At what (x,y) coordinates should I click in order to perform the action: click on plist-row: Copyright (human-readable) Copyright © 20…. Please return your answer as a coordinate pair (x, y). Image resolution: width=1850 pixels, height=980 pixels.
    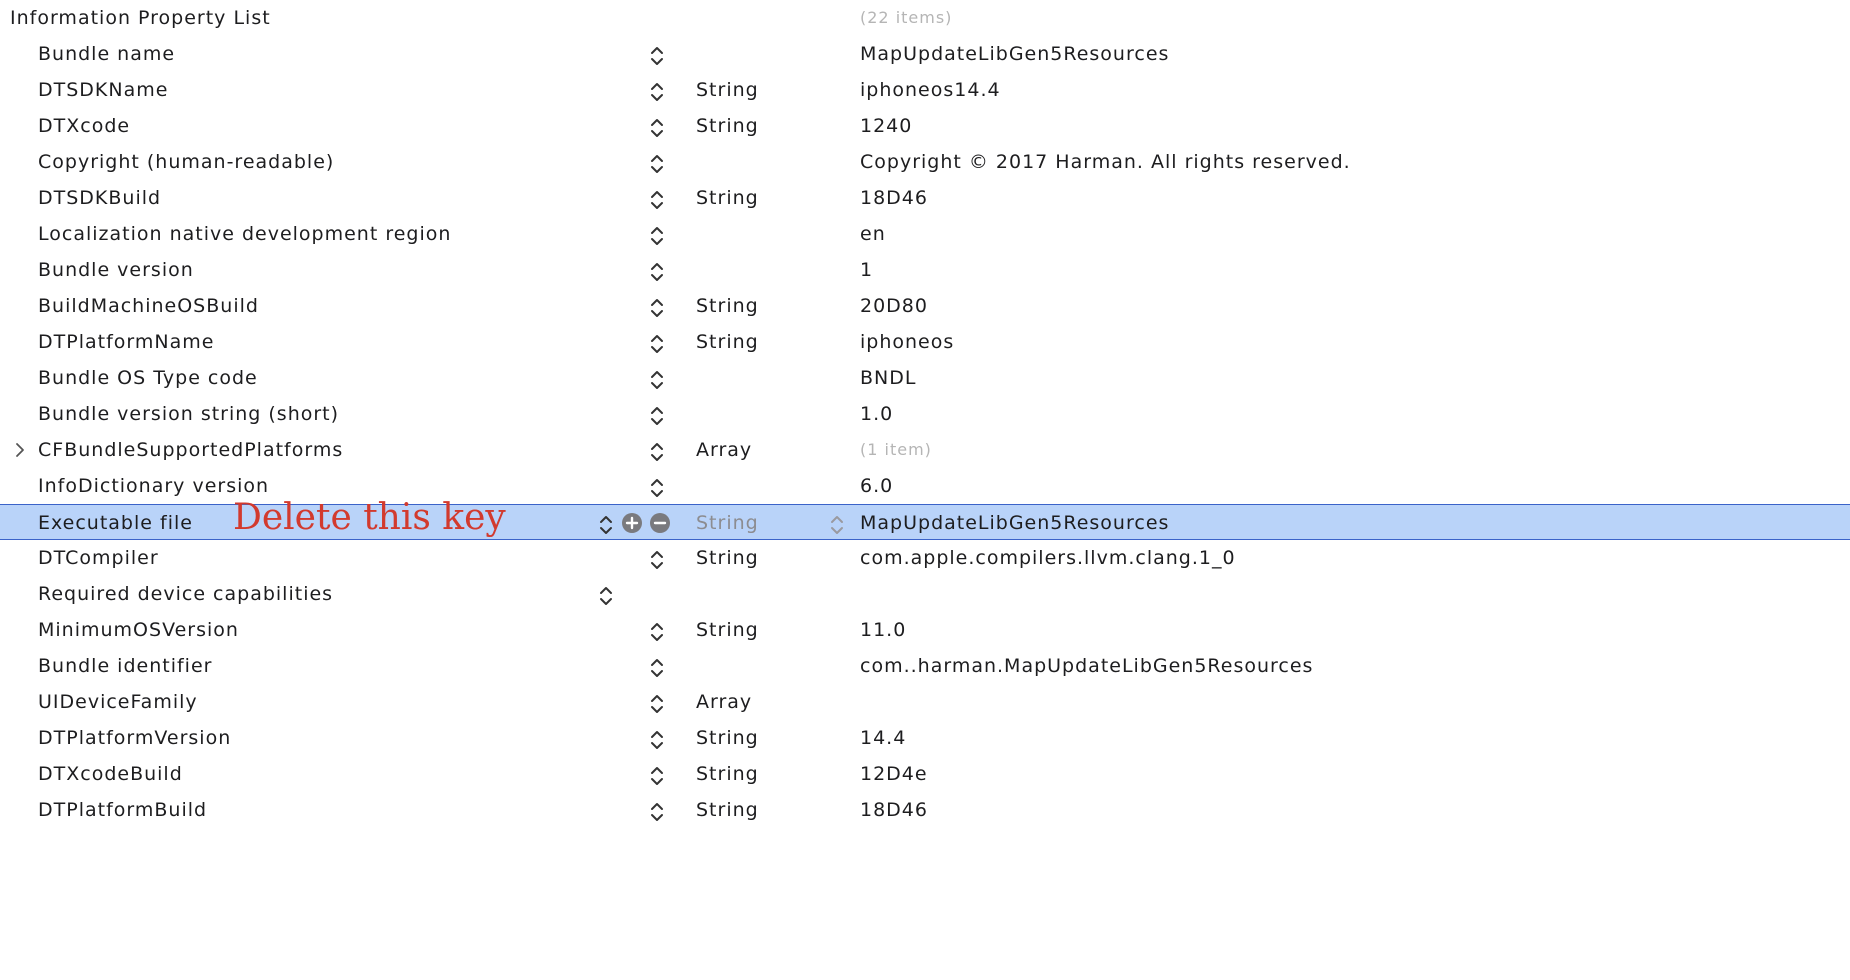
    Looking at the image, I should click on (925, 162).